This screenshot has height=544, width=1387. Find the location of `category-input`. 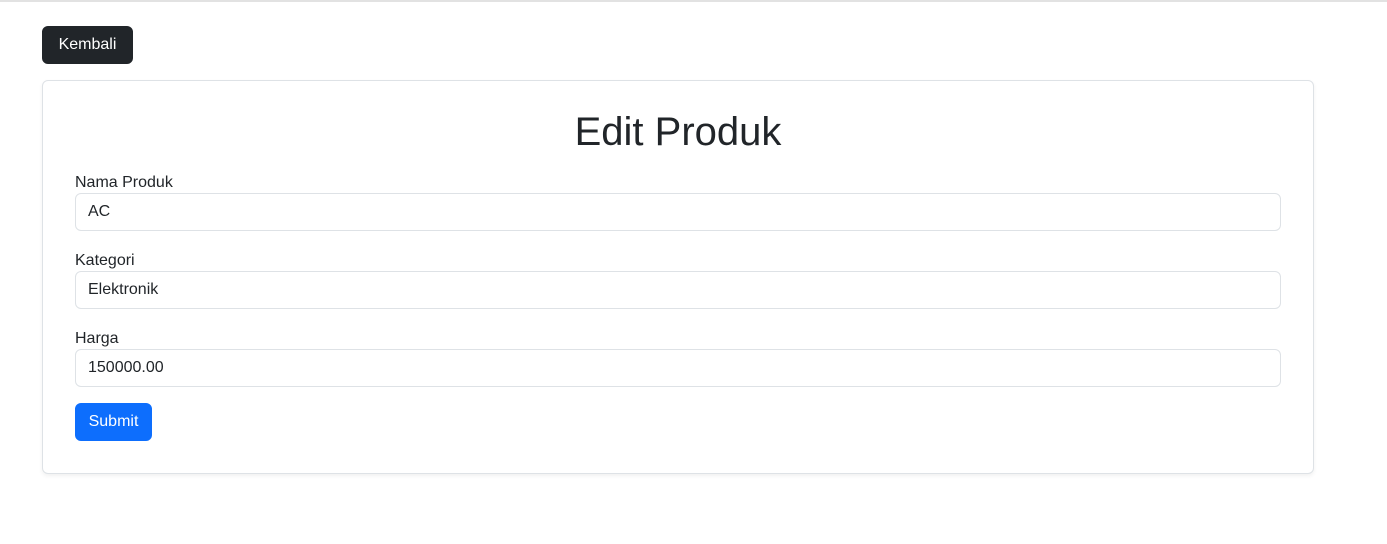

category-input is located at coordinates (678, 290).